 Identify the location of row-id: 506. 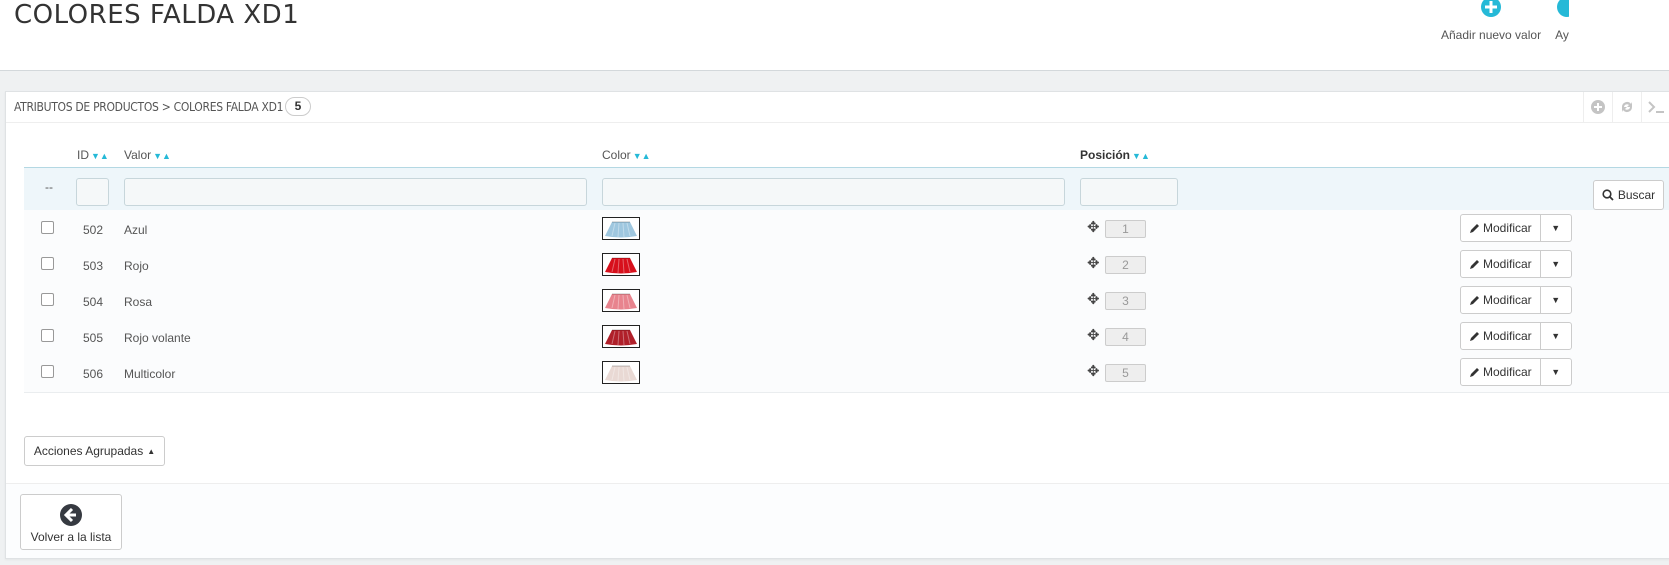
(93, 374).